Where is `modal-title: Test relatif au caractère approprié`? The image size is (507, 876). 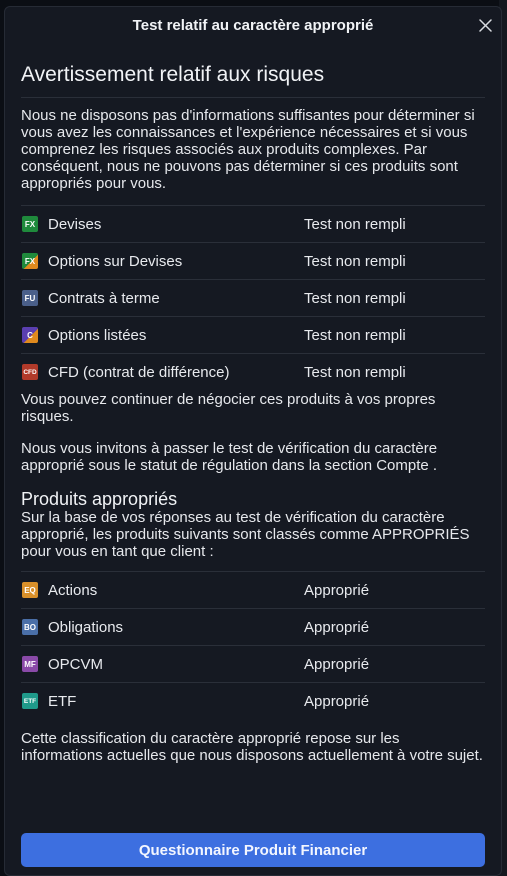
modal-title: Test relatif au caractère approprié is located at coordinates (253, 25).